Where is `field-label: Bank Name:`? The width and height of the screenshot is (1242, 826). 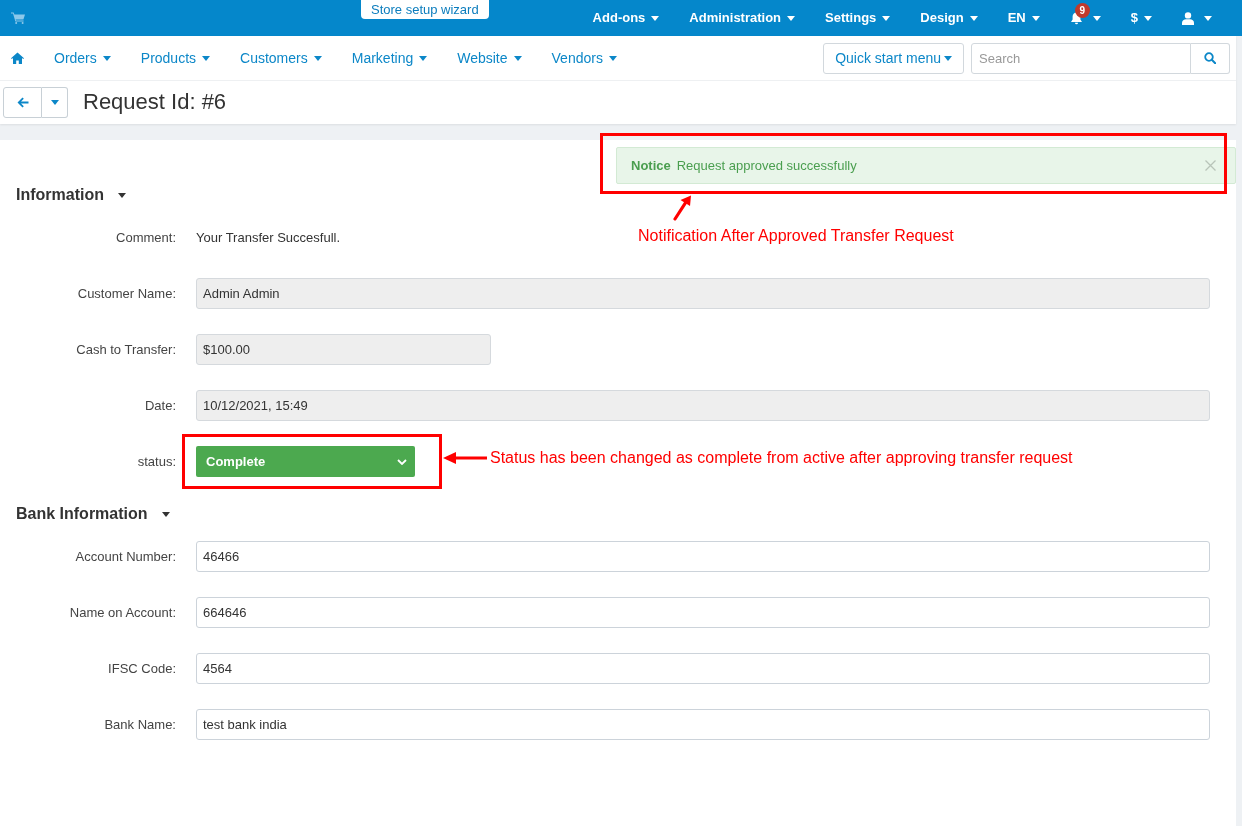 field-label: Bank Name: is located at coordinates (139, 724).